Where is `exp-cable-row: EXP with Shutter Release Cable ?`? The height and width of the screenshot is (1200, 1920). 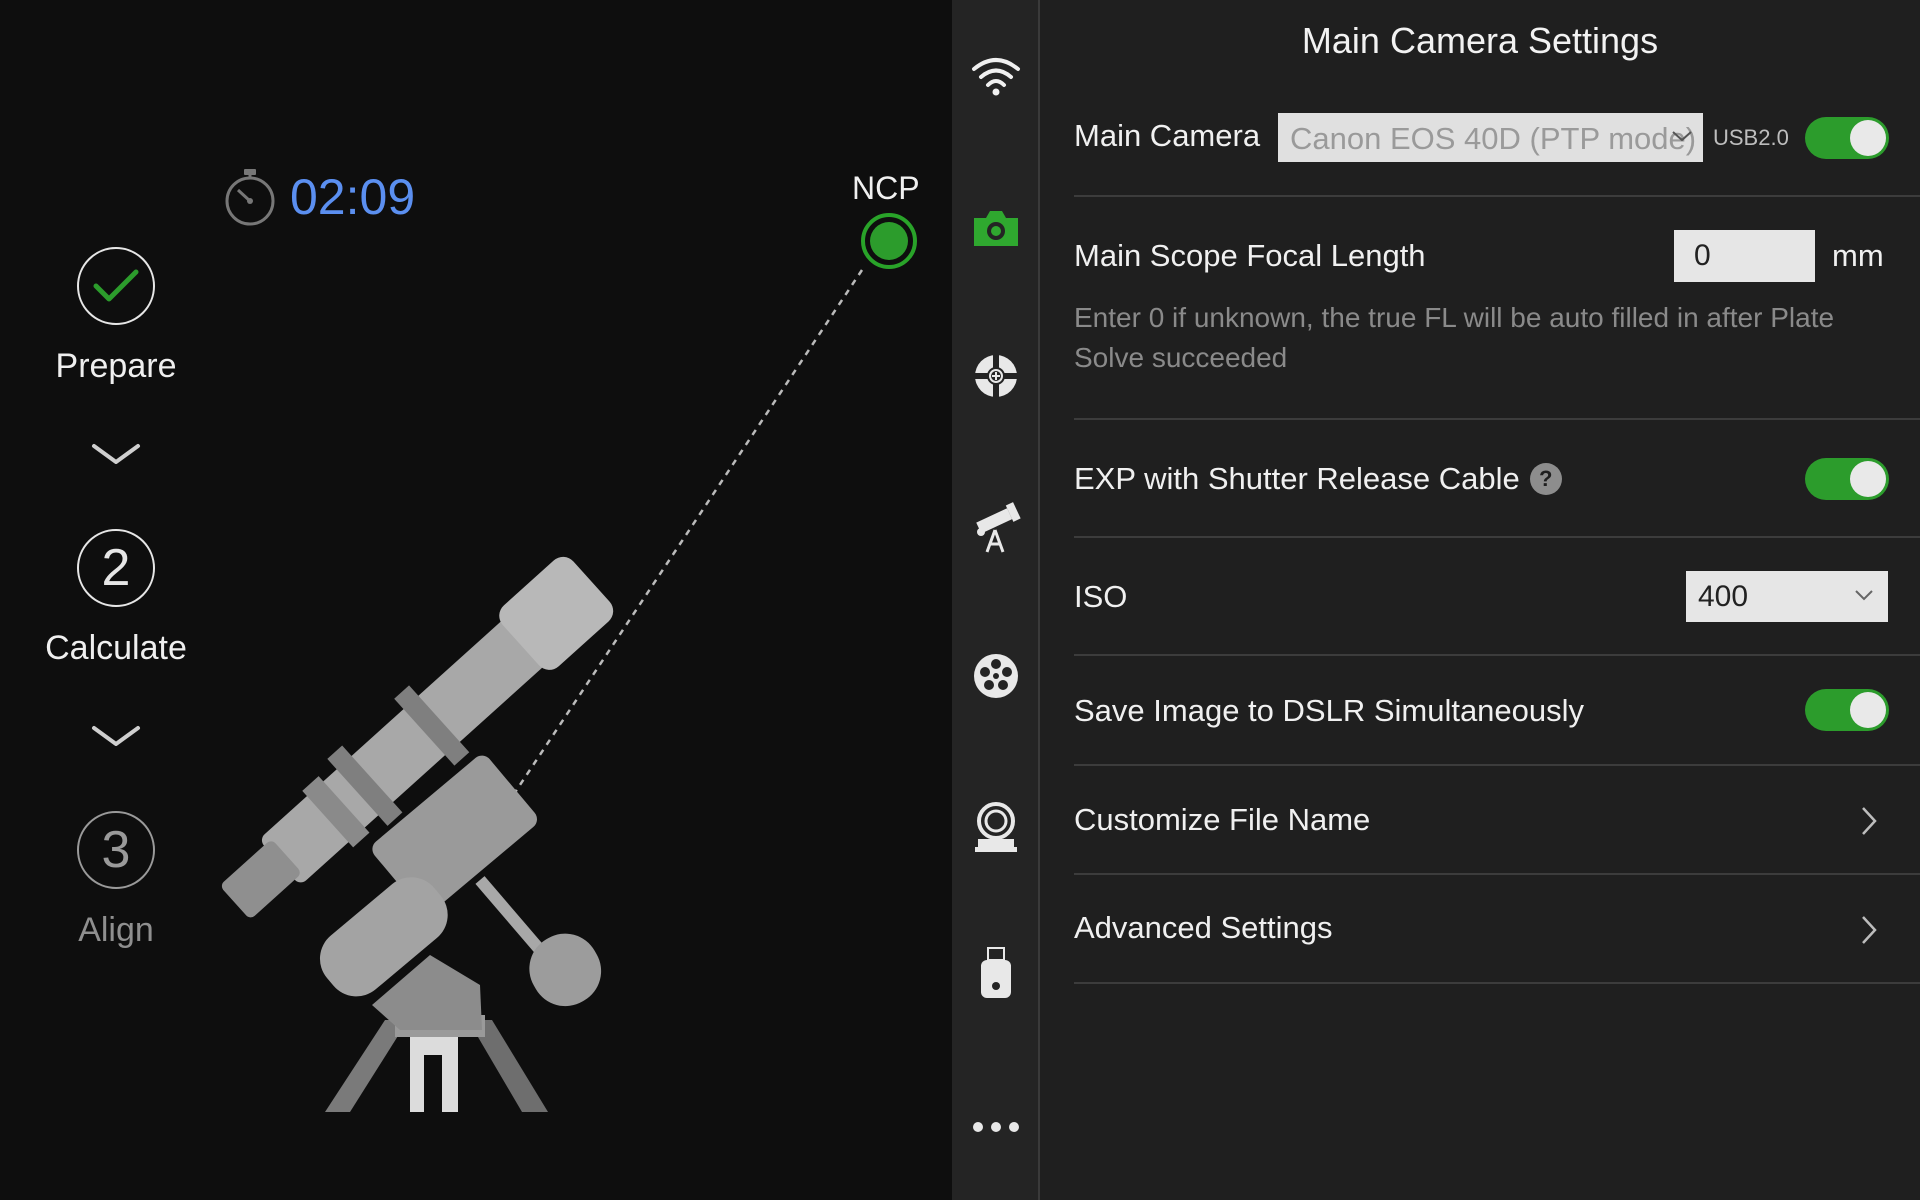 exp-cable-row: EXP with Shutter Release Cable ? is located at coordinates (1318, 479).